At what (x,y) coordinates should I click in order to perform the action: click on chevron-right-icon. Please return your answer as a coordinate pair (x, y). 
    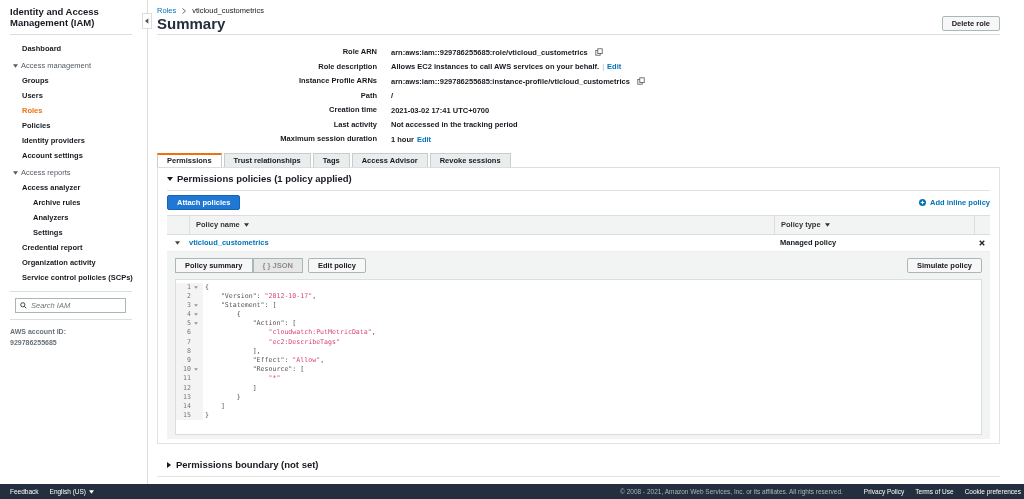
    Looking at the image, I should click on (184, 10).